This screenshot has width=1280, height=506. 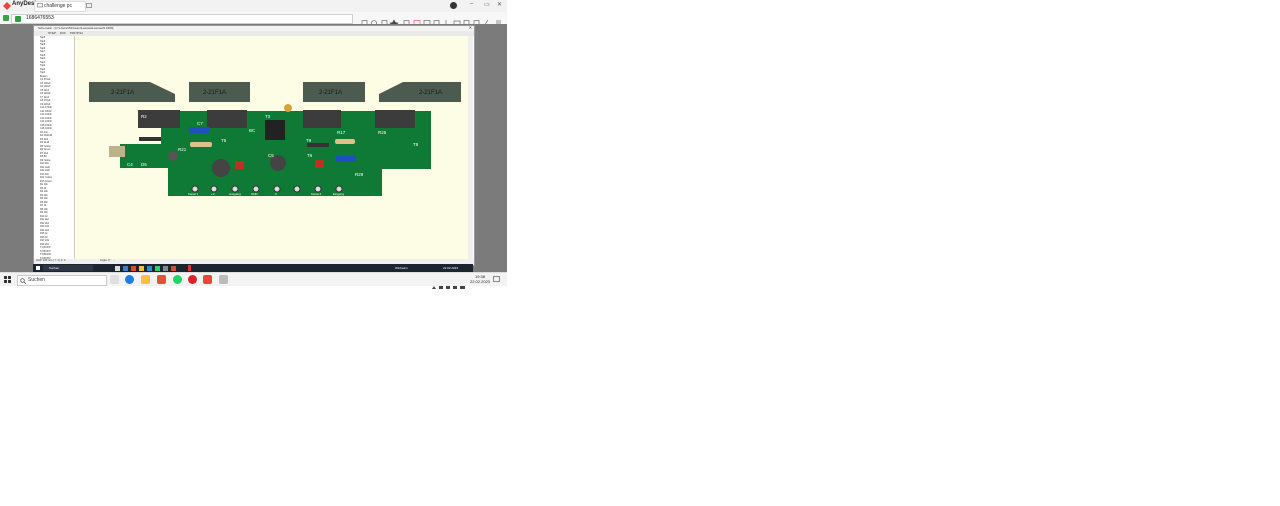 I want to click on session-toolbar, so click(x=432, y=21).